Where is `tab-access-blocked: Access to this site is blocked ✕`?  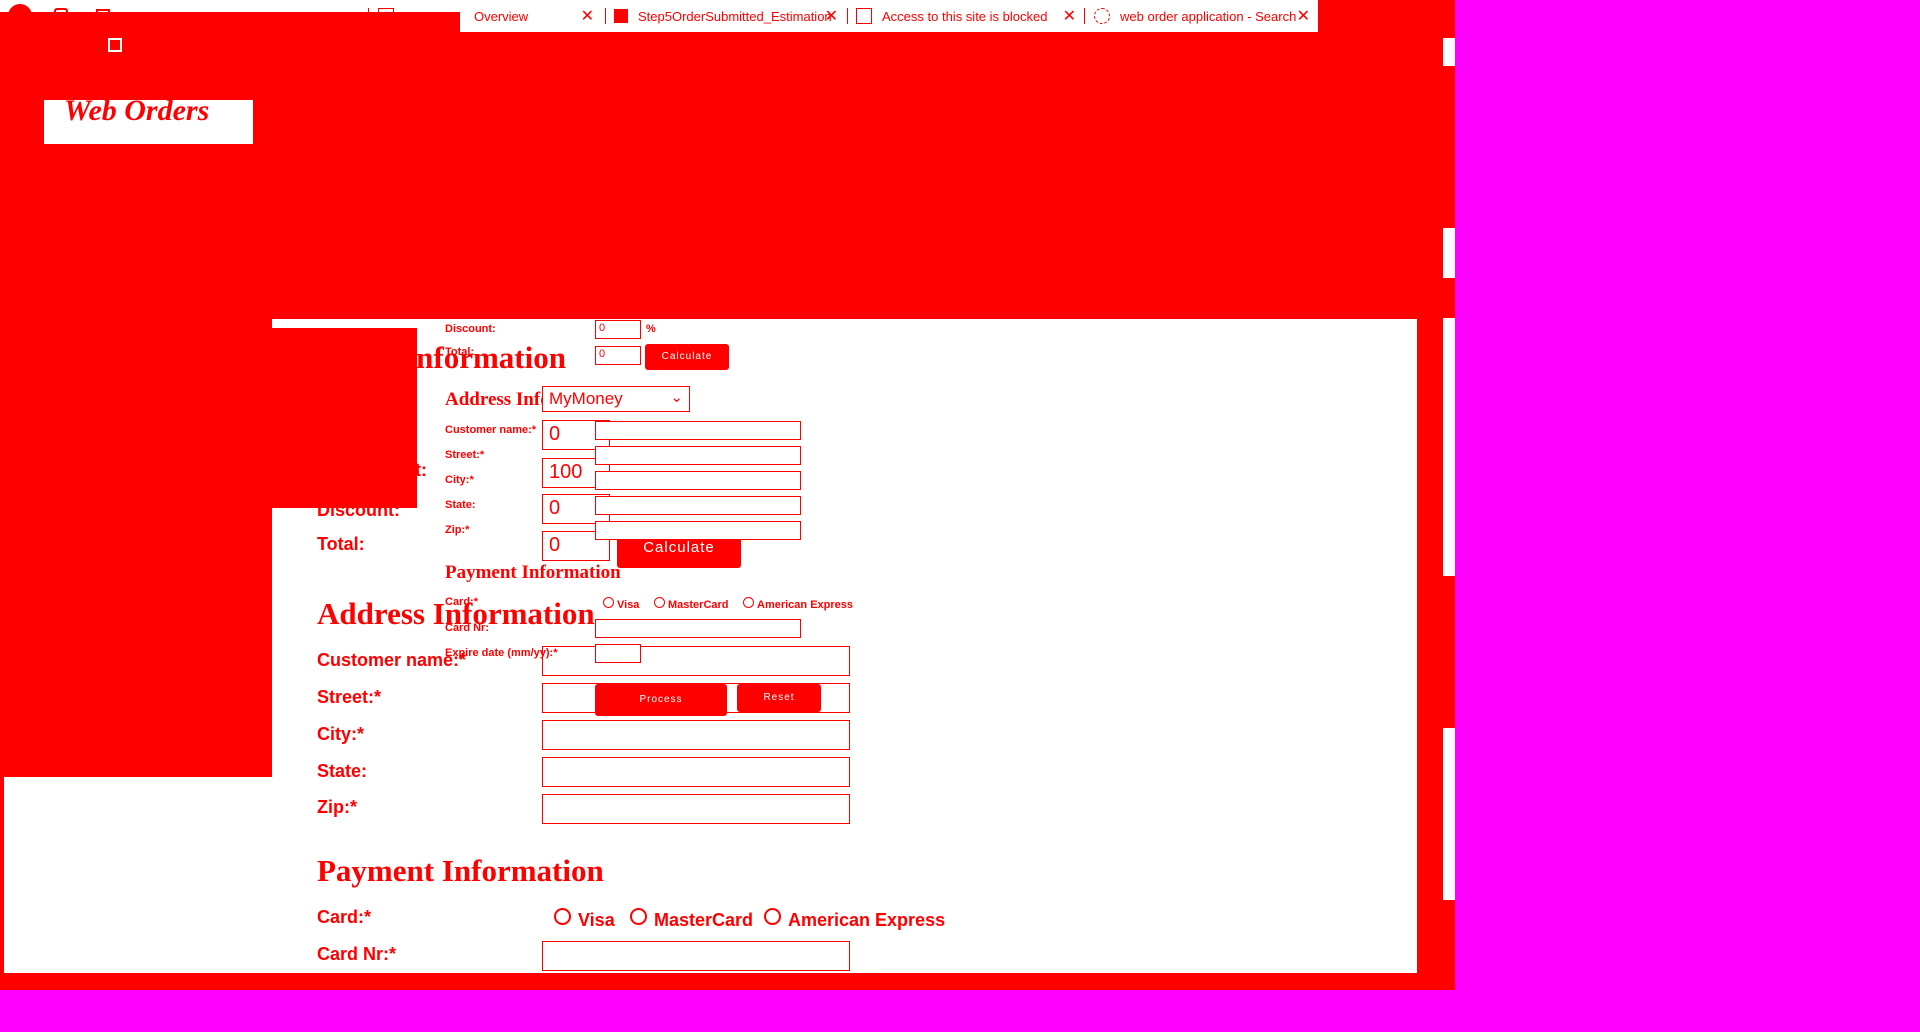
tab-access-blocked: Access to this site is blocked ✕ is located at coordinates (969, 16).